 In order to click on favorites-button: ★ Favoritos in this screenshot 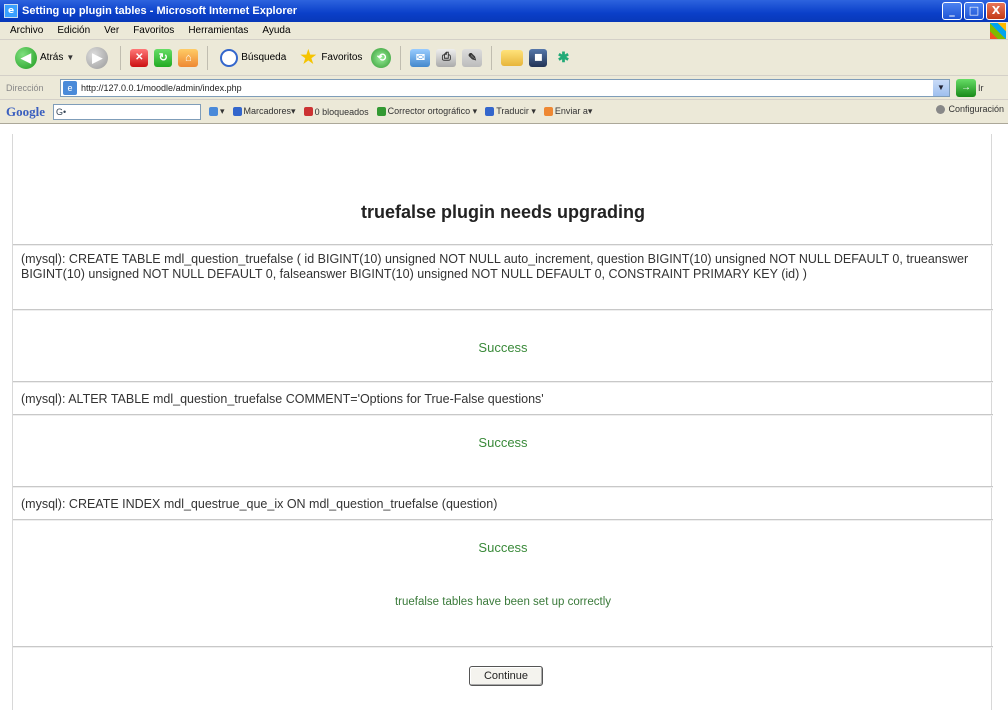, I will do `click(330, 58)`.